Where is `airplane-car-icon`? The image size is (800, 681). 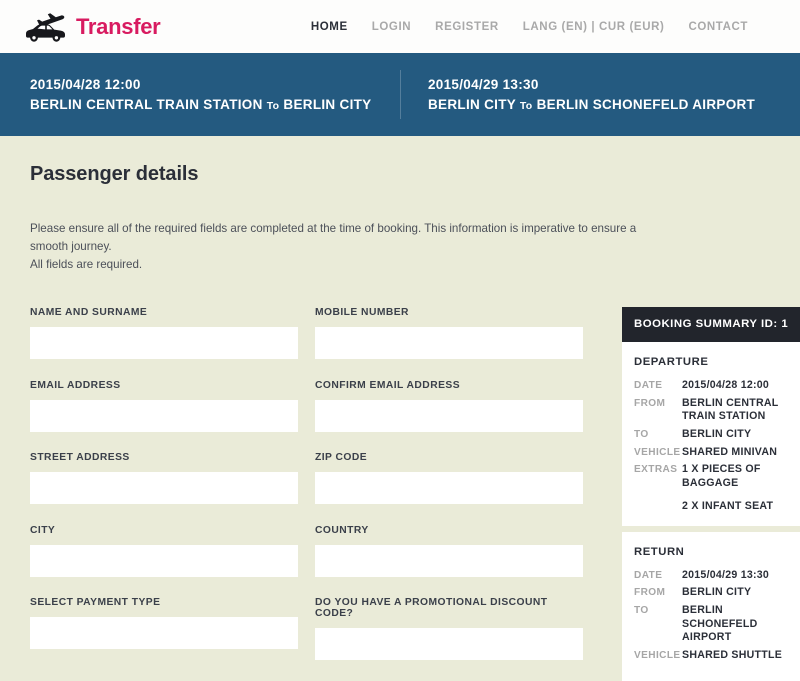
airplane-car-icon is located at coordinates (45, 27).